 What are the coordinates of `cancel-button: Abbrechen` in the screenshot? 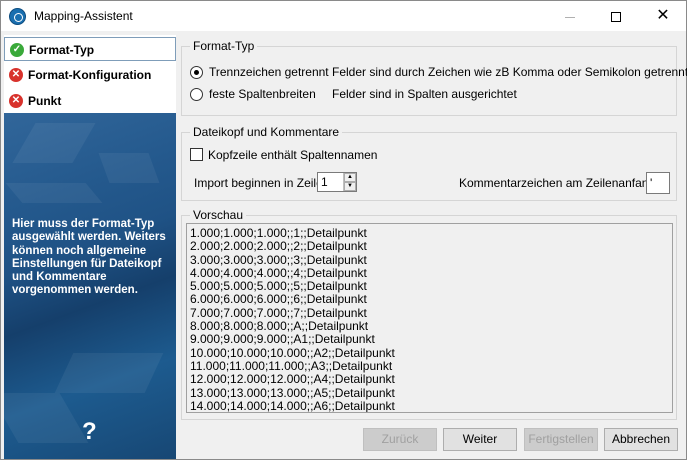 It's located at (641, 439).